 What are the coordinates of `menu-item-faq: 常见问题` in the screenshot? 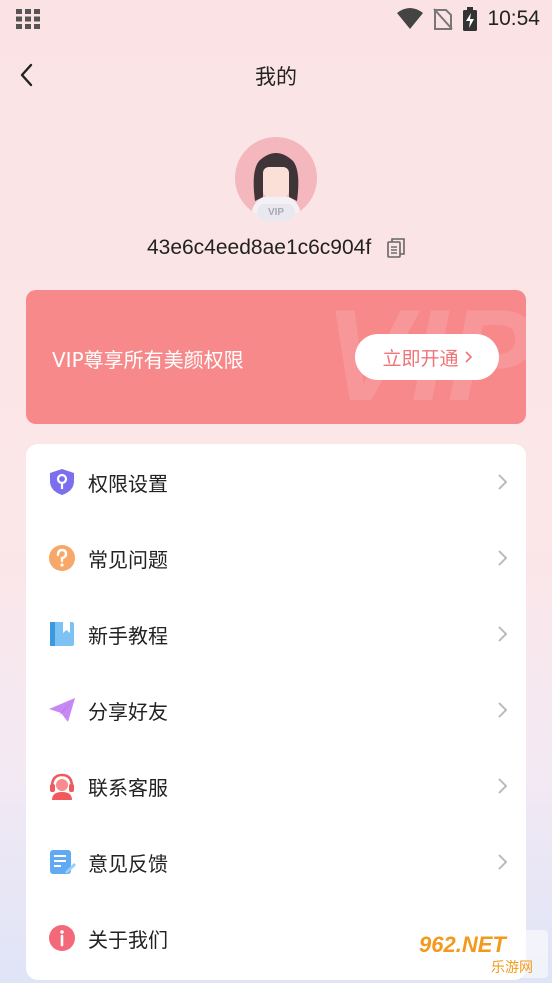 It's located at (276, 558).